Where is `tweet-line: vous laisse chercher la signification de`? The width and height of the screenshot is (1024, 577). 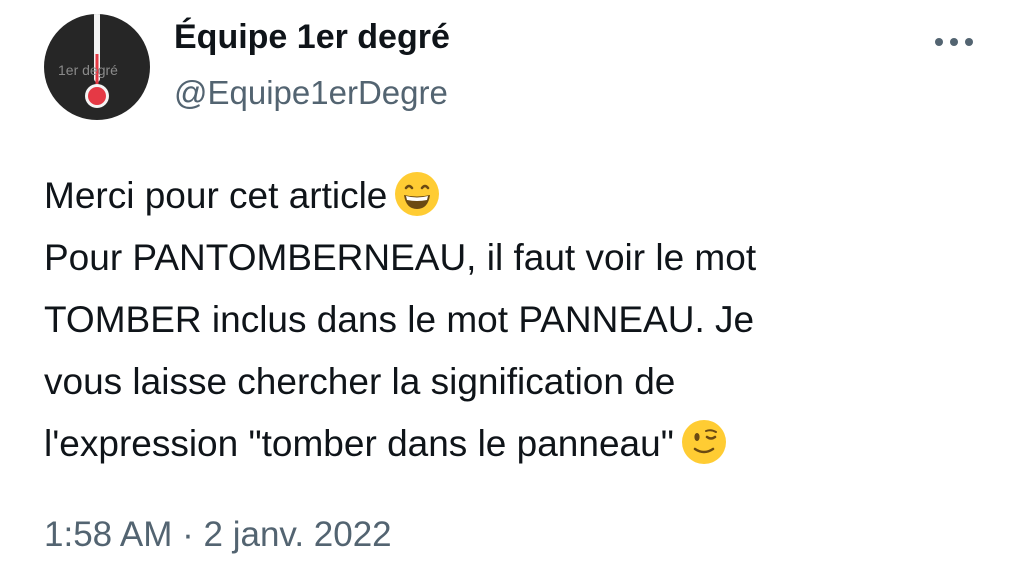 tweet-line: vous laisse chercher la signification de is located at coordinates (360, 381).